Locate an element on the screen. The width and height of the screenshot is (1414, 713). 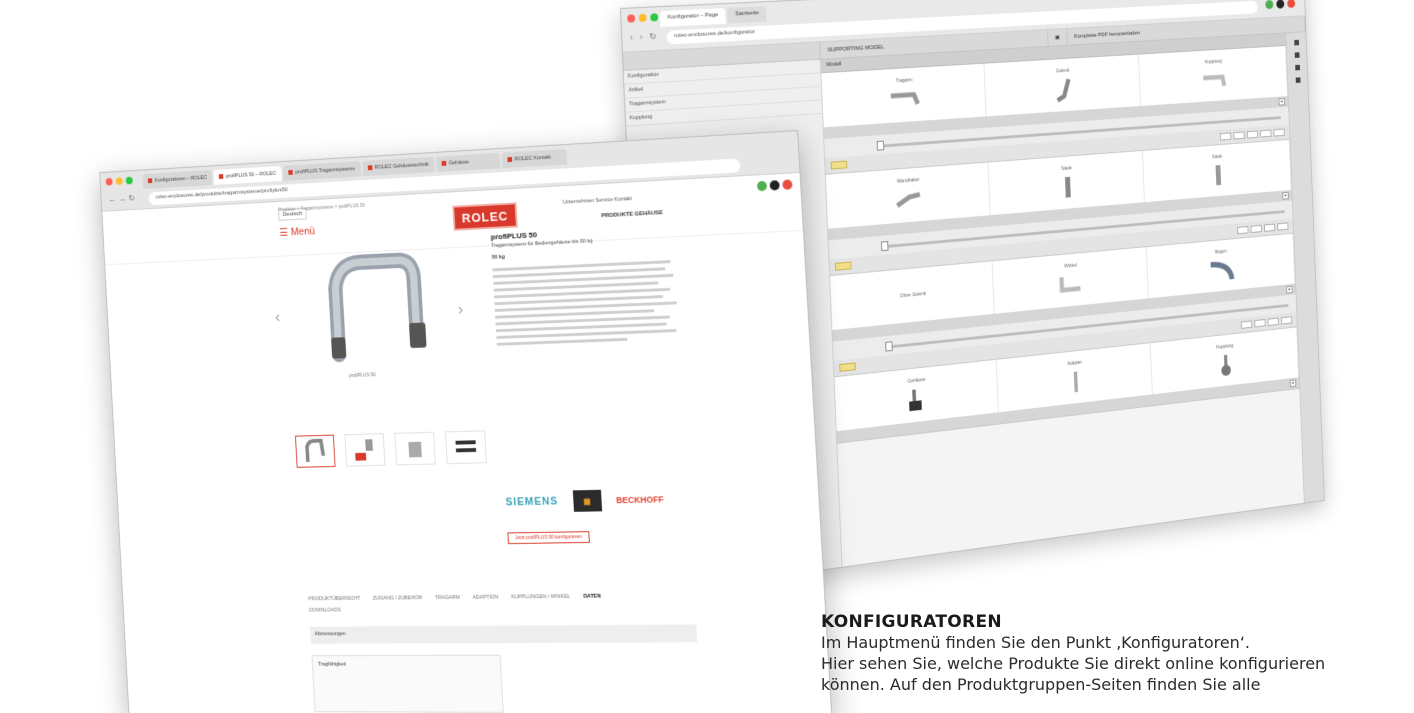
top-navigation: Unternehmen Service Kontakt is located at coordinates (597, 201).